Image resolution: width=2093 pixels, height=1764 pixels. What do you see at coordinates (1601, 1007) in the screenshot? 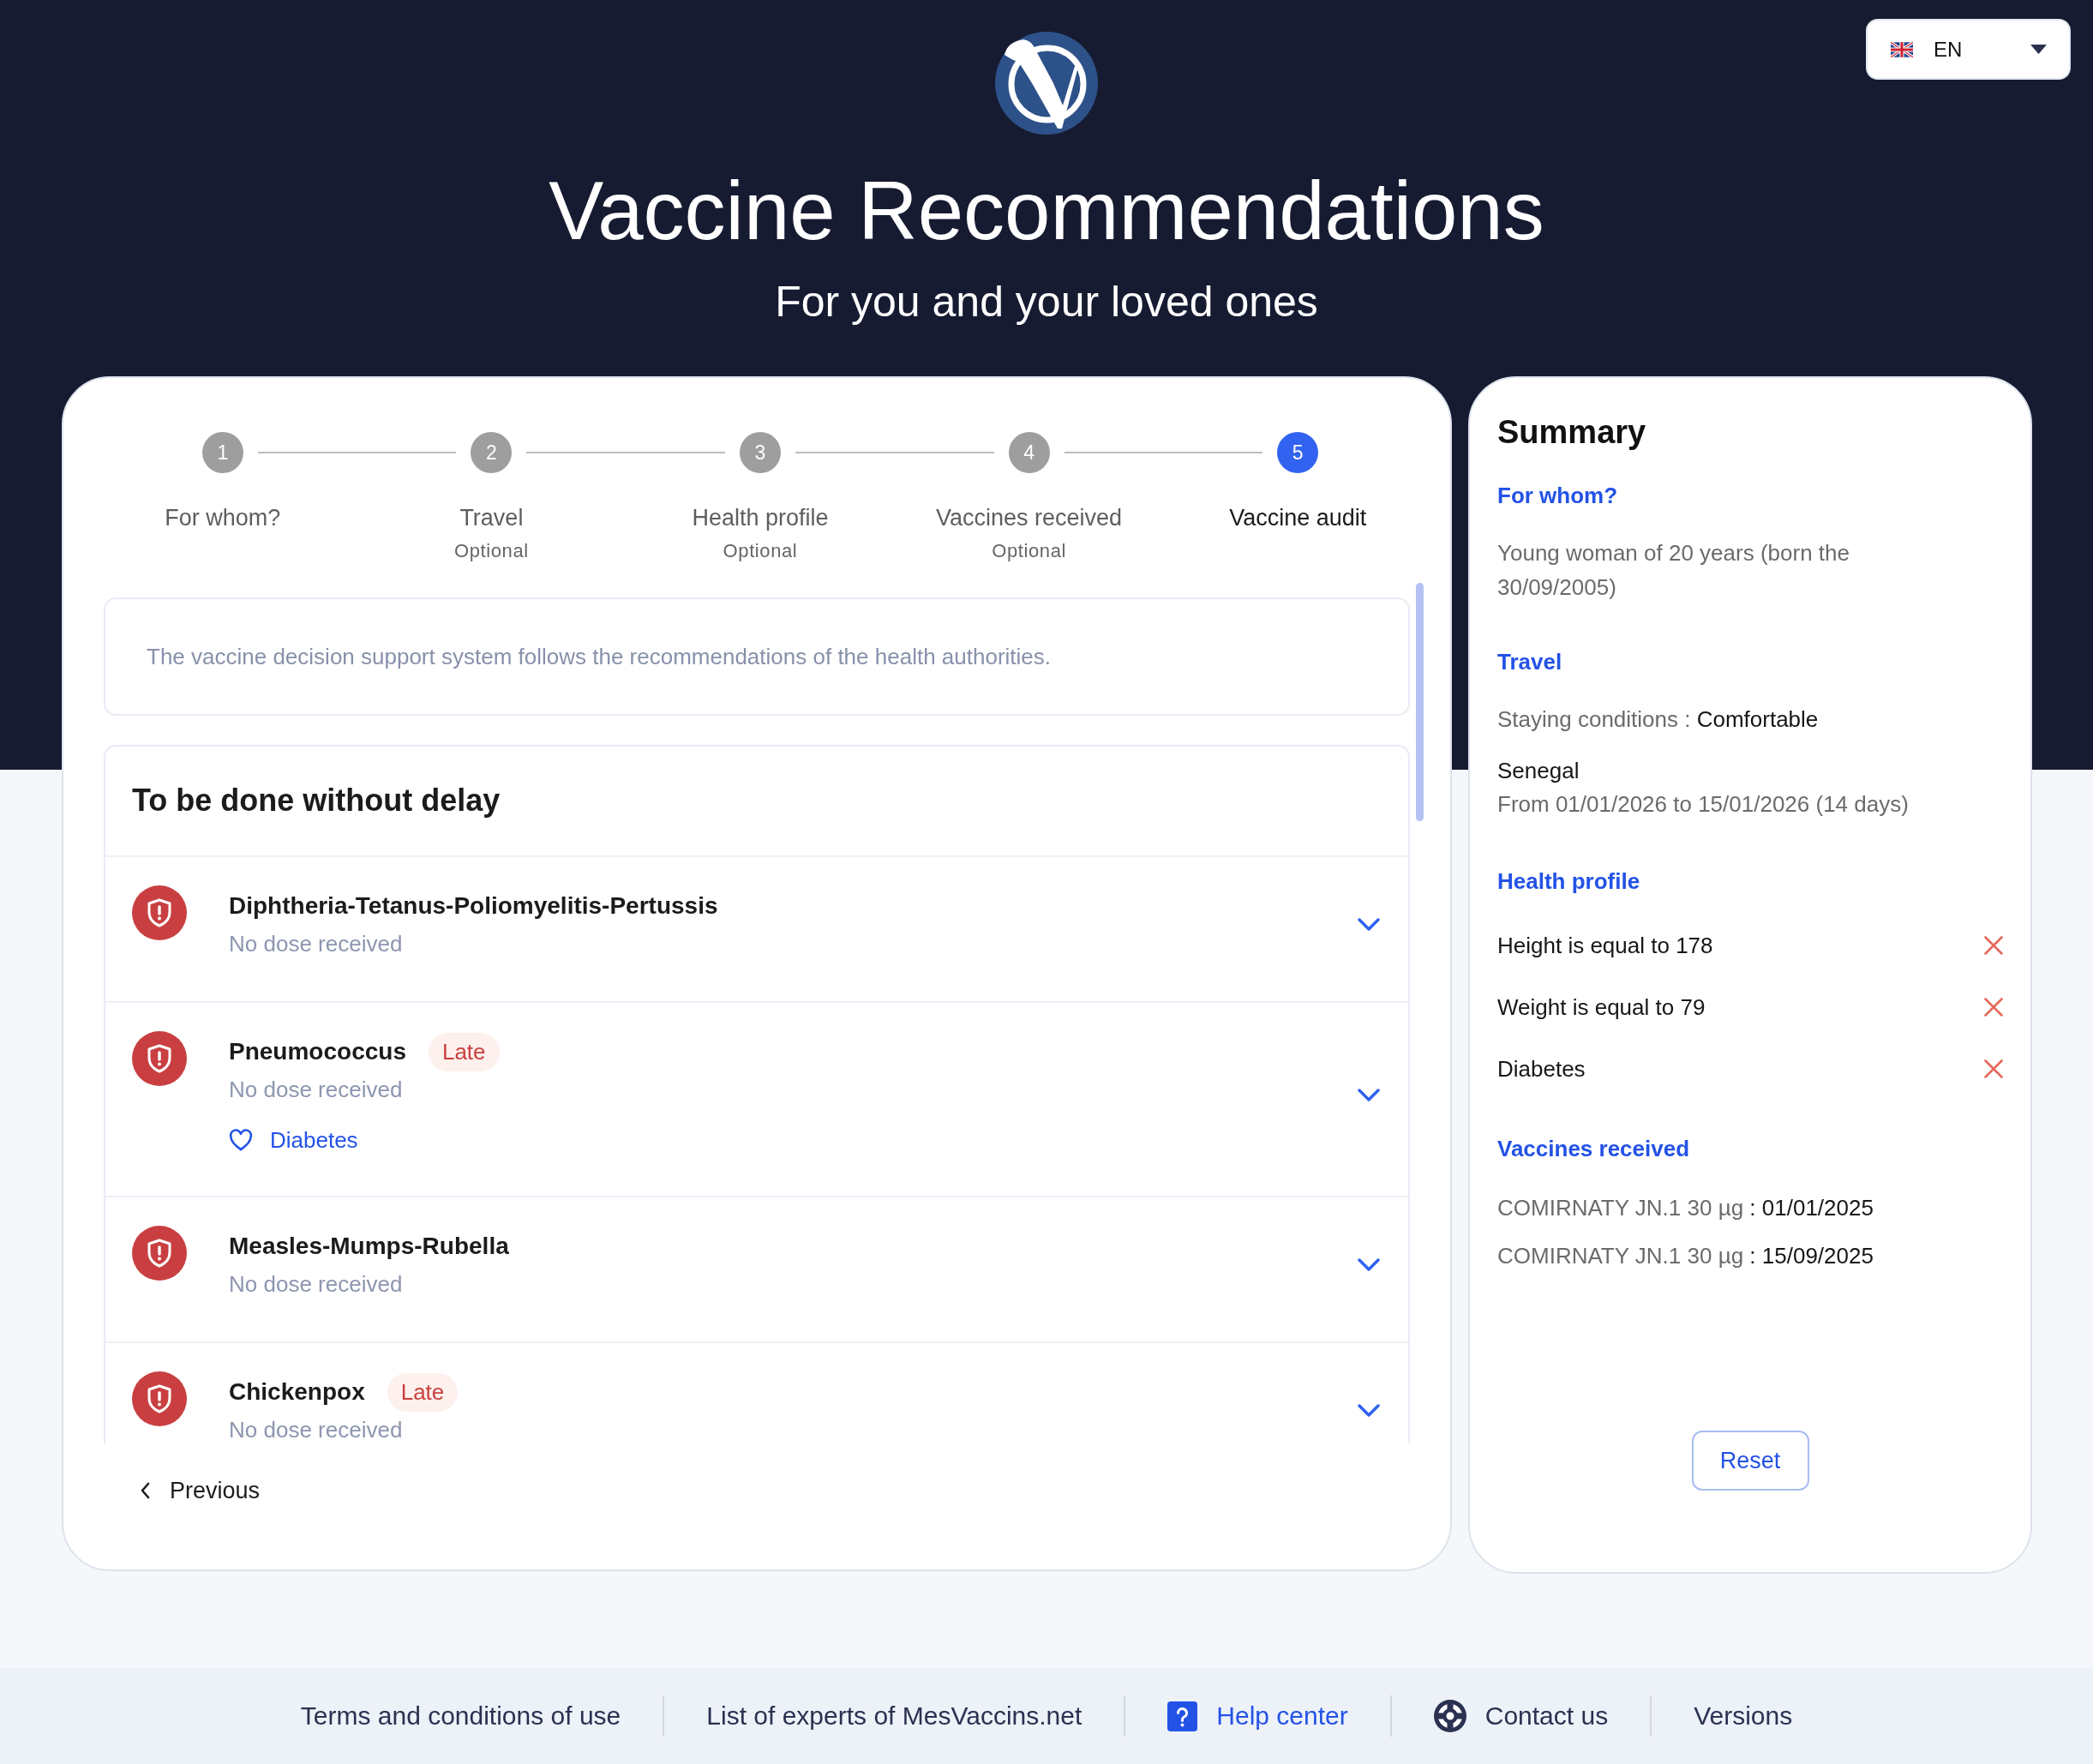
I see `profile-item: Weight is equal to 79` at bounding box center [1601, 1007].